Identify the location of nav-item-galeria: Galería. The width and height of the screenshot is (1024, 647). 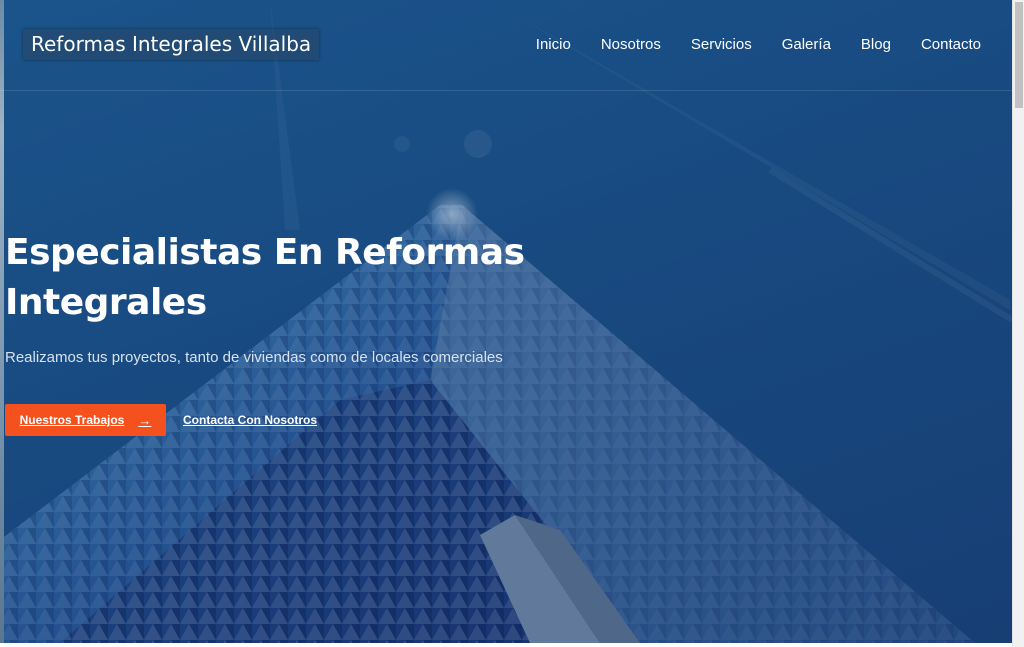
(806, 45).